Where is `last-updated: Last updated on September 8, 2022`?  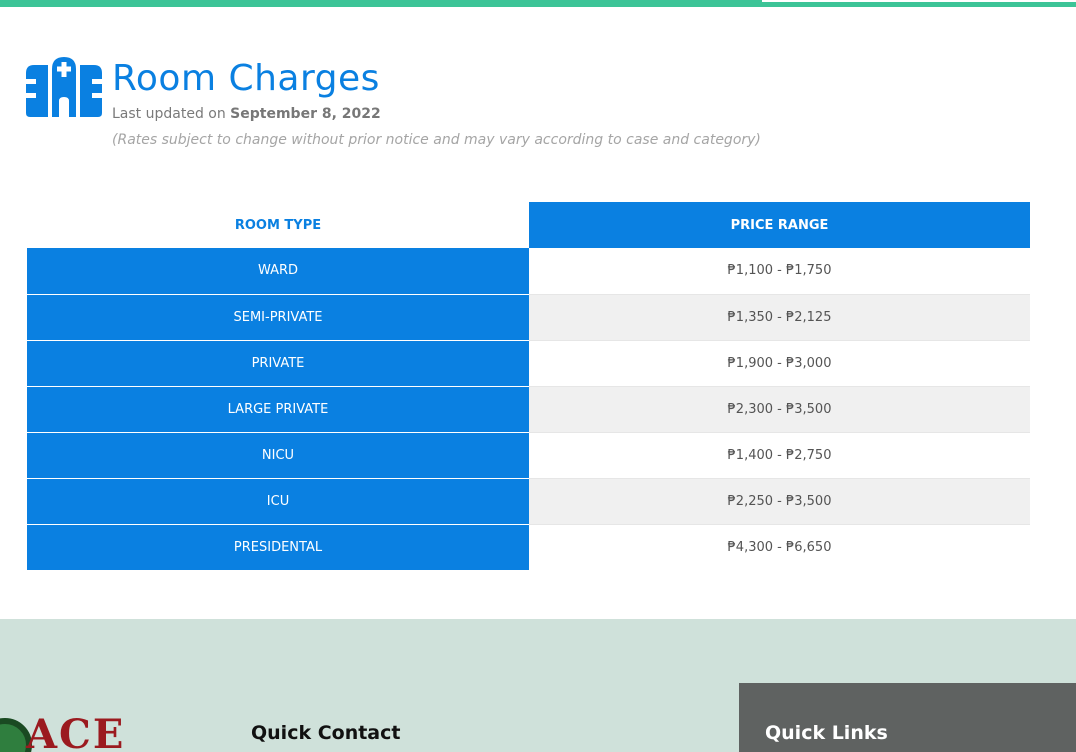
last-updated: Last updated on September 8, 2022 is located at coordinates (246, 114).